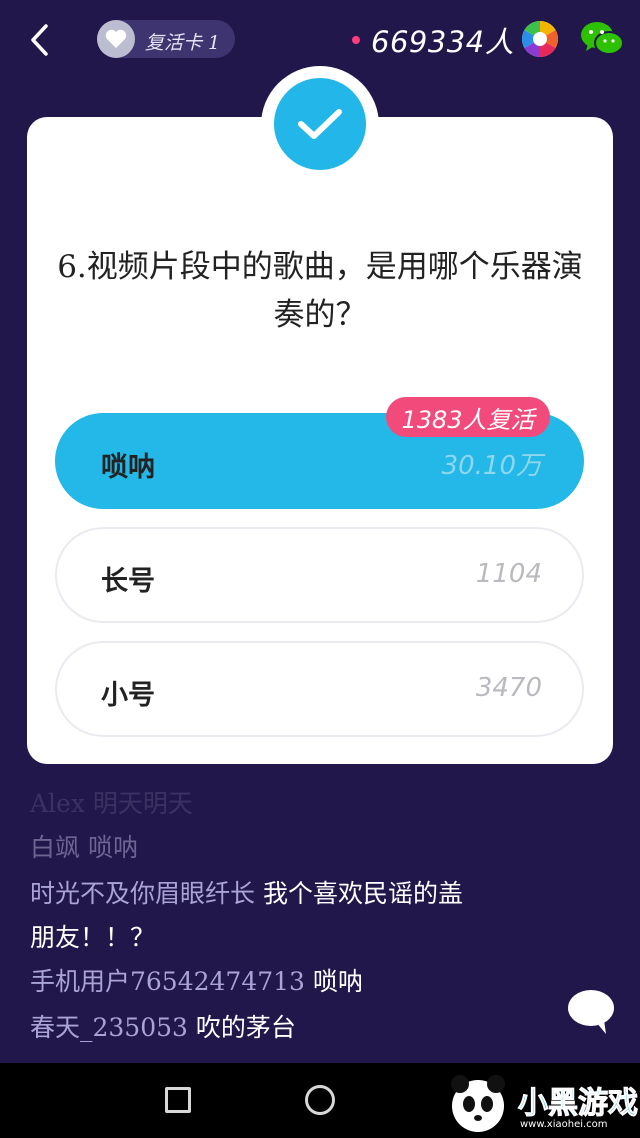 This screenshot has width=640, height=1138. Describe the element at coordinates (128, 695) in the screenshot. I see `option-label: 小号` at that location.